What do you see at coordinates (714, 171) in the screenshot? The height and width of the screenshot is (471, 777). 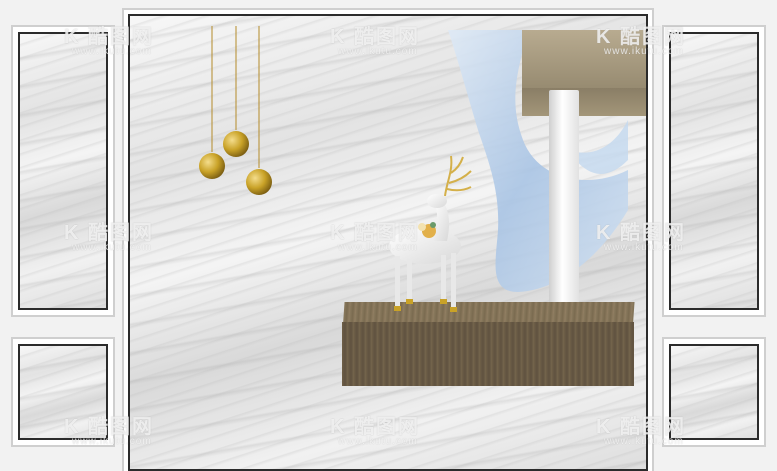 I see `right-upper-panel` at bounding box center [714, 171].